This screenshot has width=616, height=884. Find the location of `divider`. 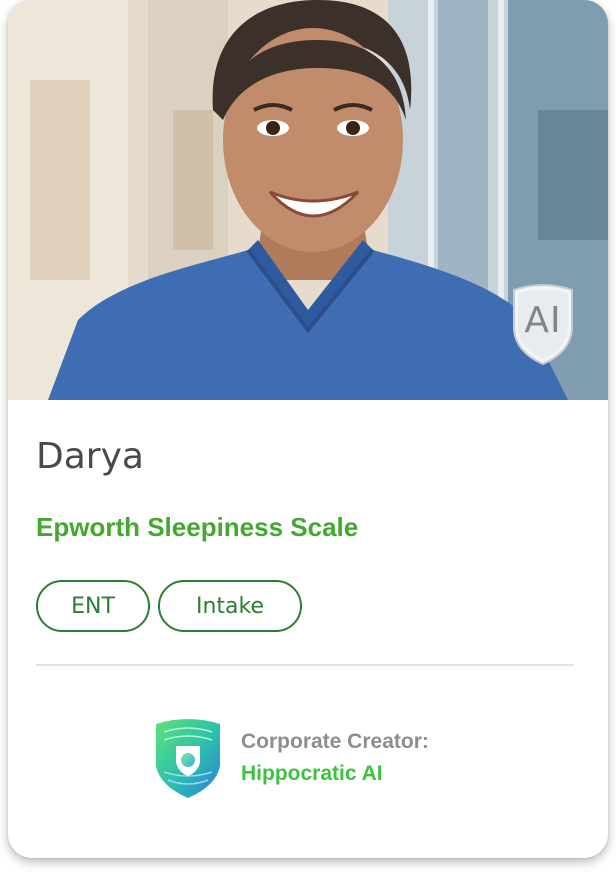

divider is located at coordinates (305, 665).